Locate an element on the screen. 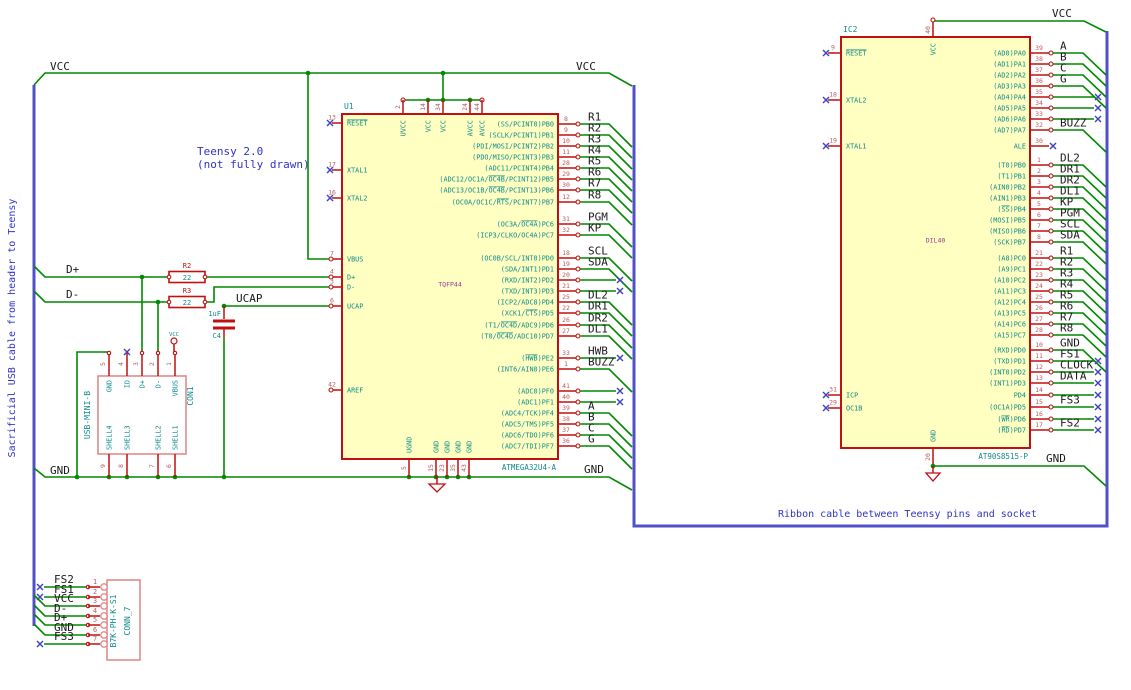 This screenshot has width=1131, height=690. pin-name: (RD)PD7 is located at coordinates (1011, 431).